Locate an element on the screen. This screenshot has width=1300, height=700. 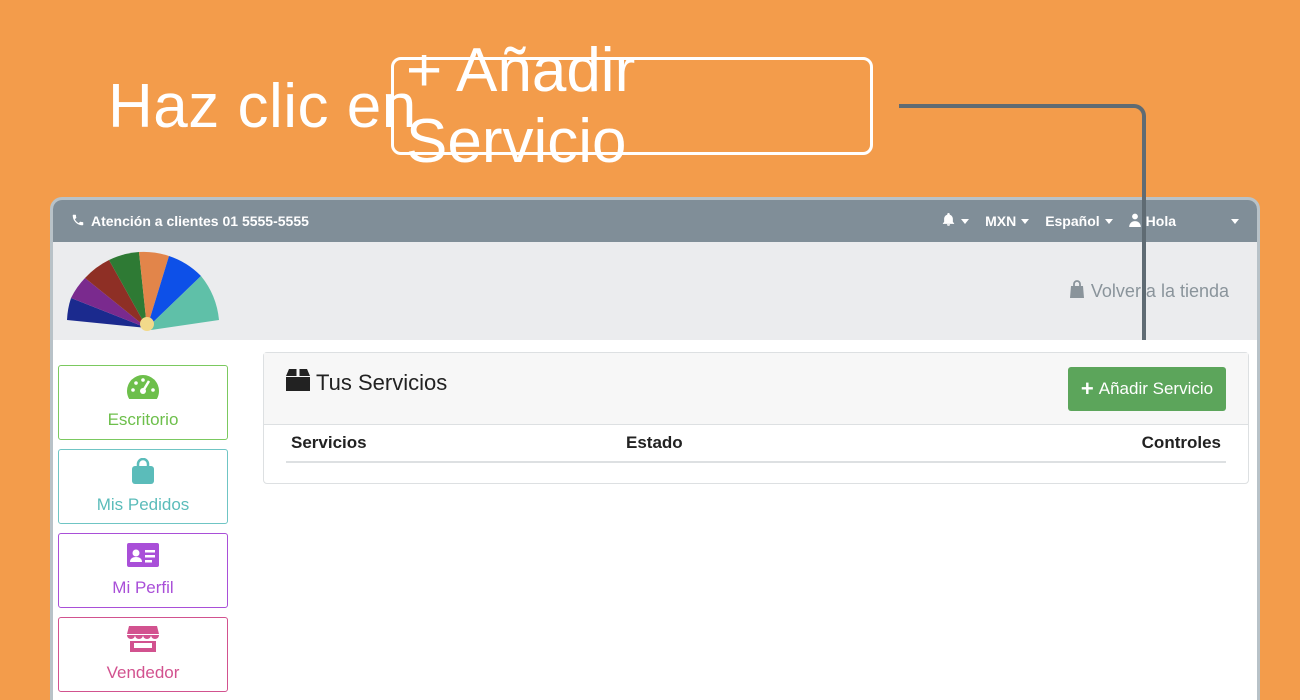
dashboard-gauge-icon is located at coordinates (143, 389).